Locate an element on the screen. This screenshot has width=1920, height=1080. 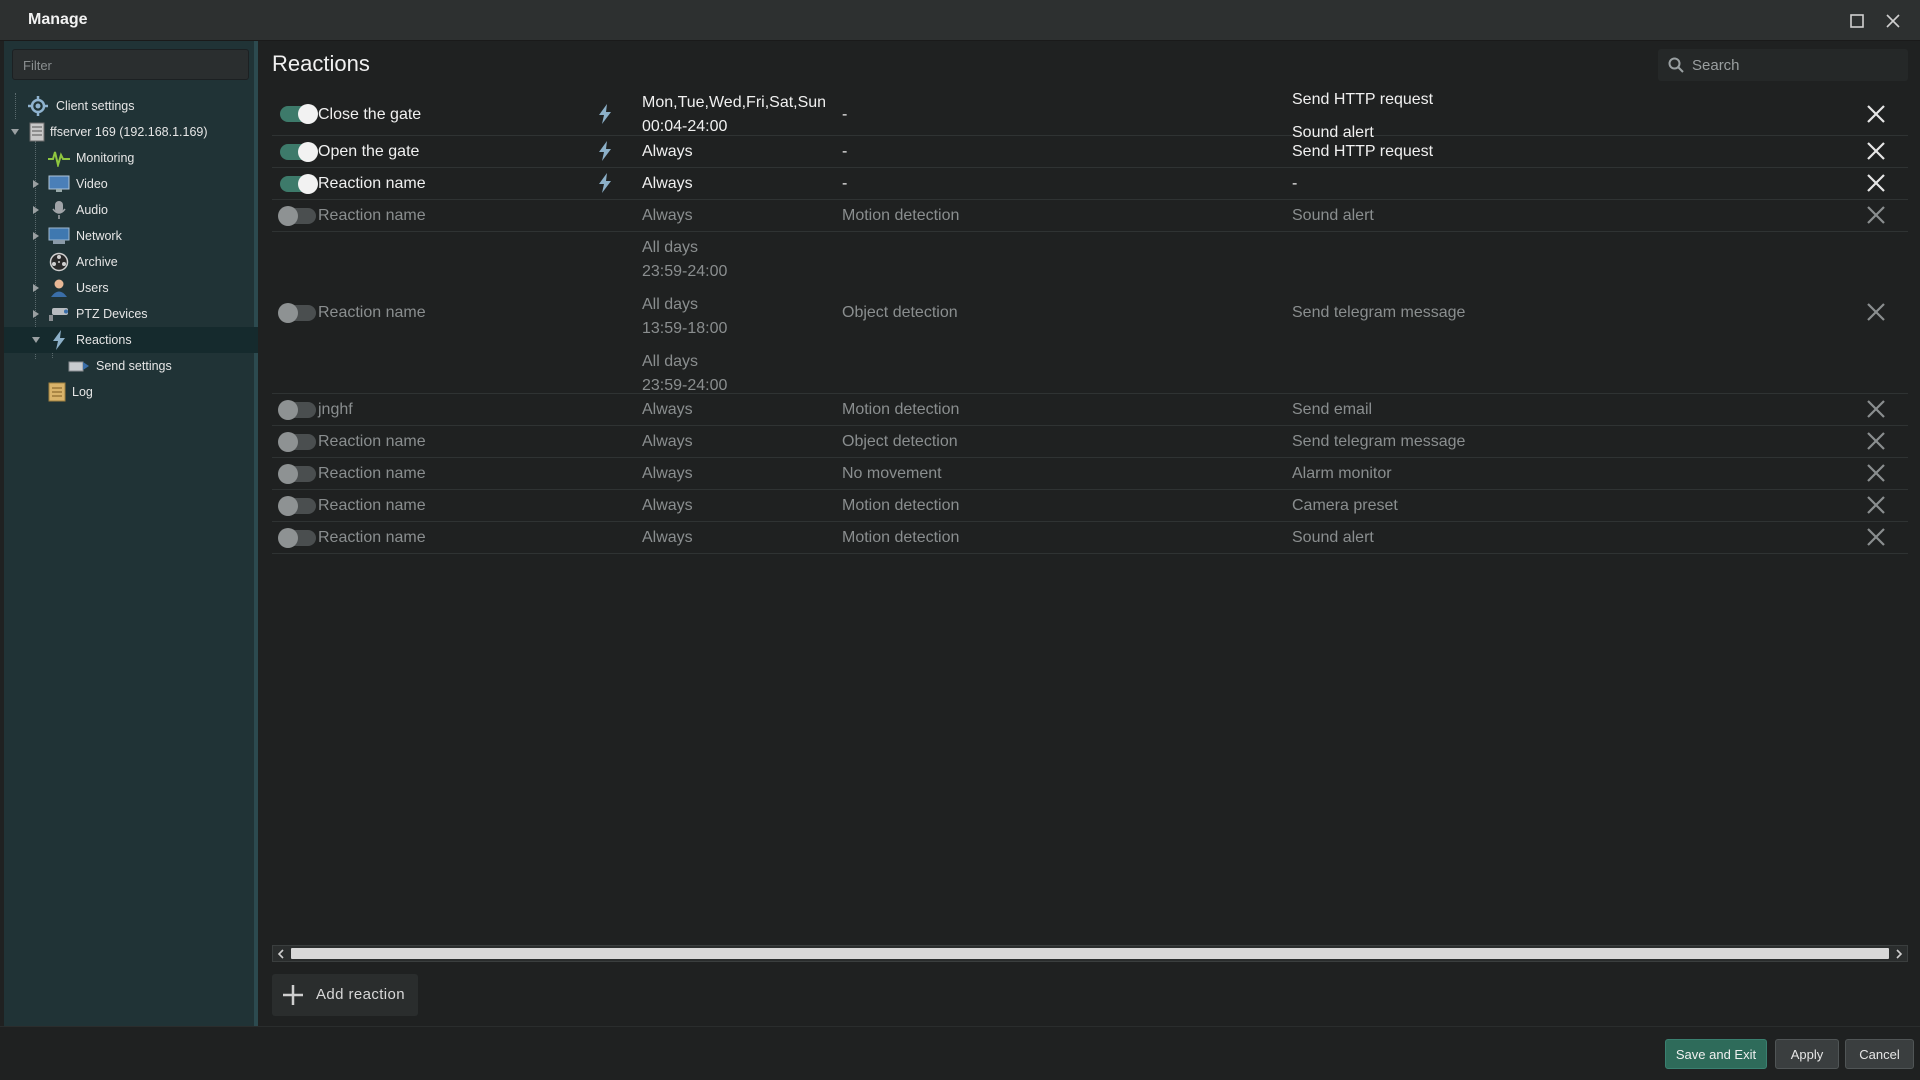
reaction-trigger: No movement is located at coordinates (892, 473).